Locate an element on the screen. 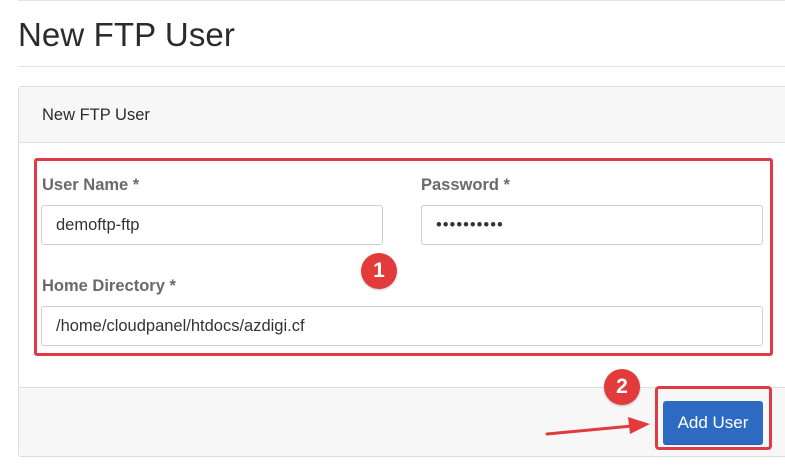  pointer-arrow-icon is located at coordinates (597, 426).